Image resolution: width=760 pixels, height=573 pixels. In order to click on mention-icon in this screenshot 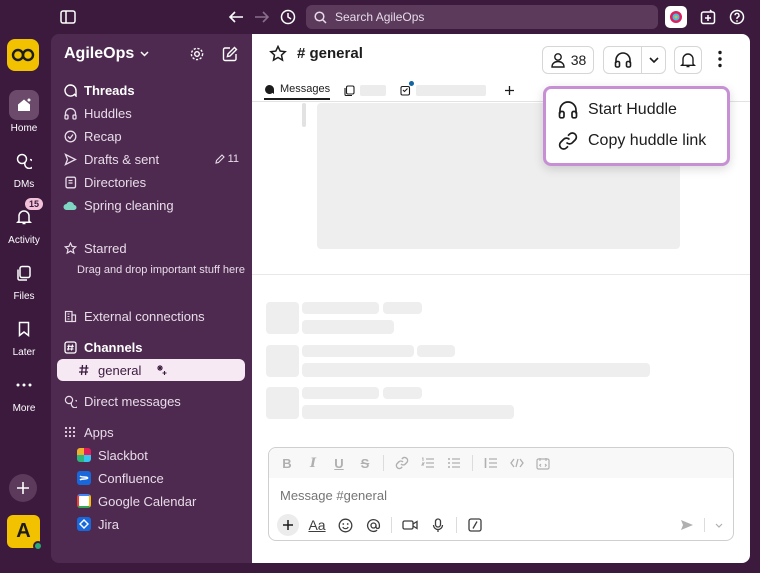, I will do `click(373, 525)`.